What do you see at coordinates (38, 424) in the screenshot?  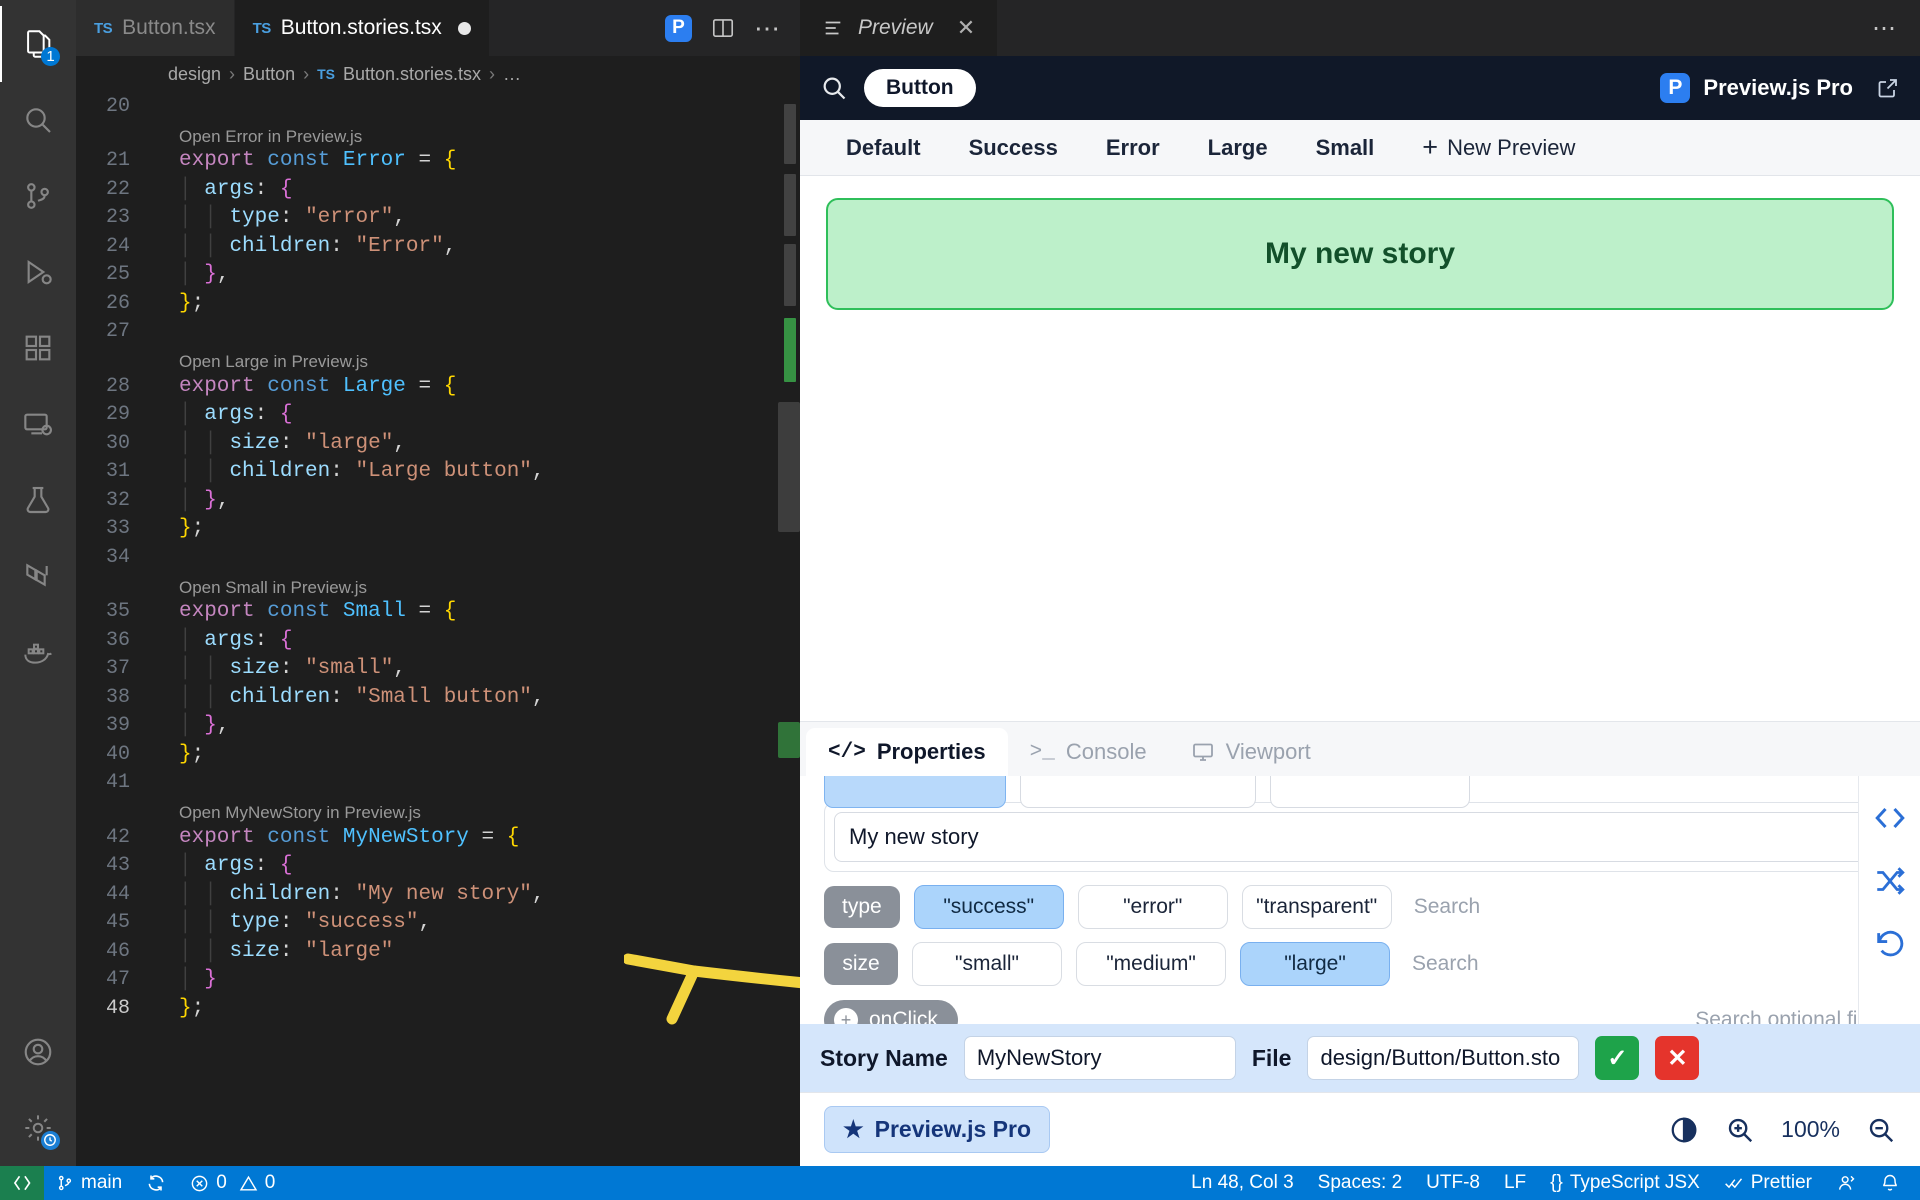 I see `activity-remote` at bounding box center [38, 424].